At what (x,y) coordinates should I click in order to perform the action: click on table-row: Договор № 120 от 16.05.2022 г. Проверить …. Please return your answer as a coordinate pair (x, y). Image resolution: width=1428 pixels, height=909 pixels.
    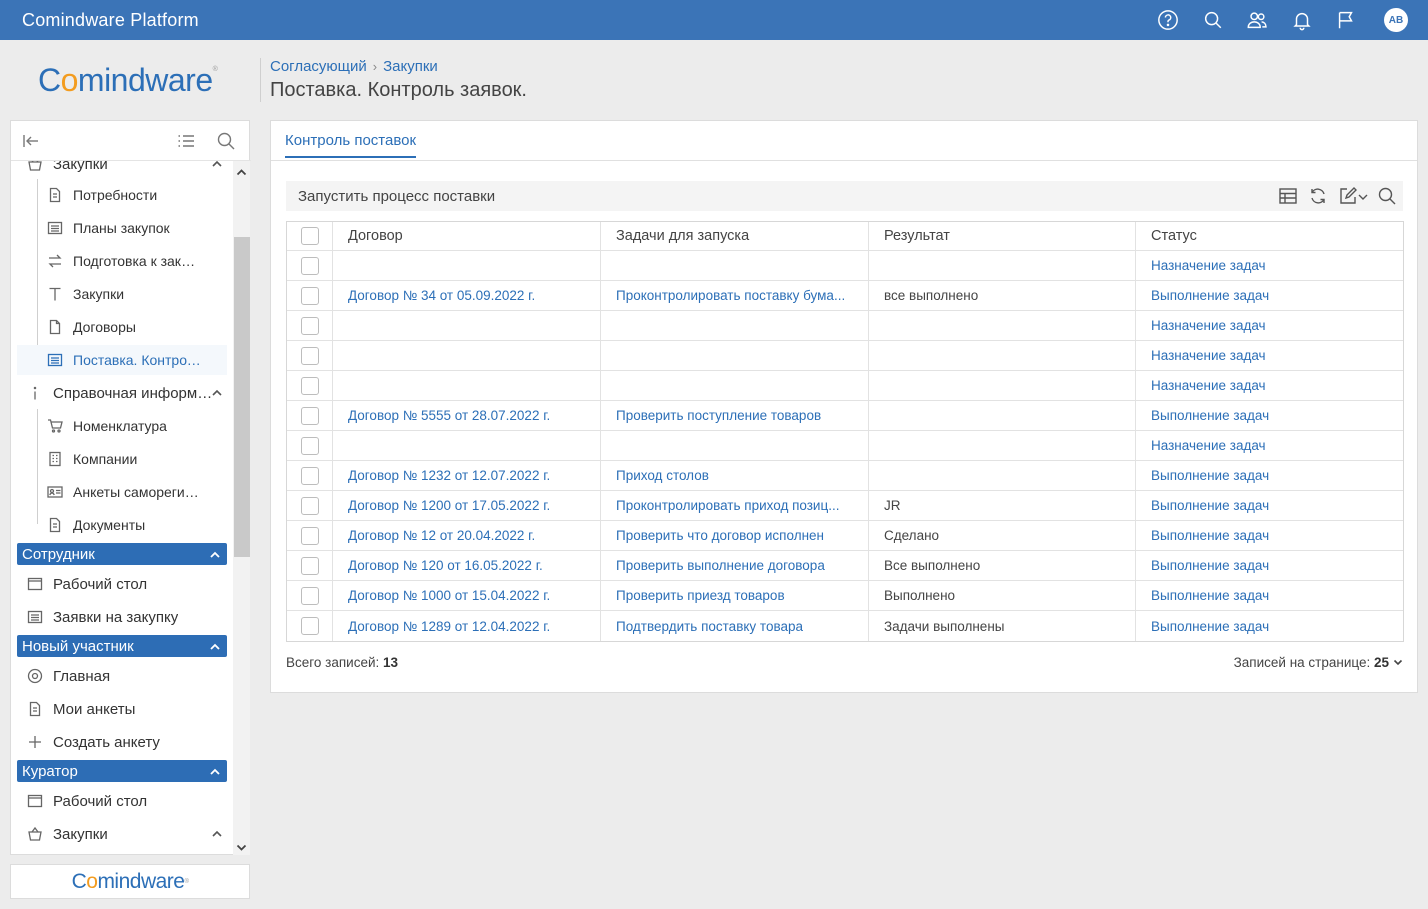
    Looking at the image, I should click on (845, 566).